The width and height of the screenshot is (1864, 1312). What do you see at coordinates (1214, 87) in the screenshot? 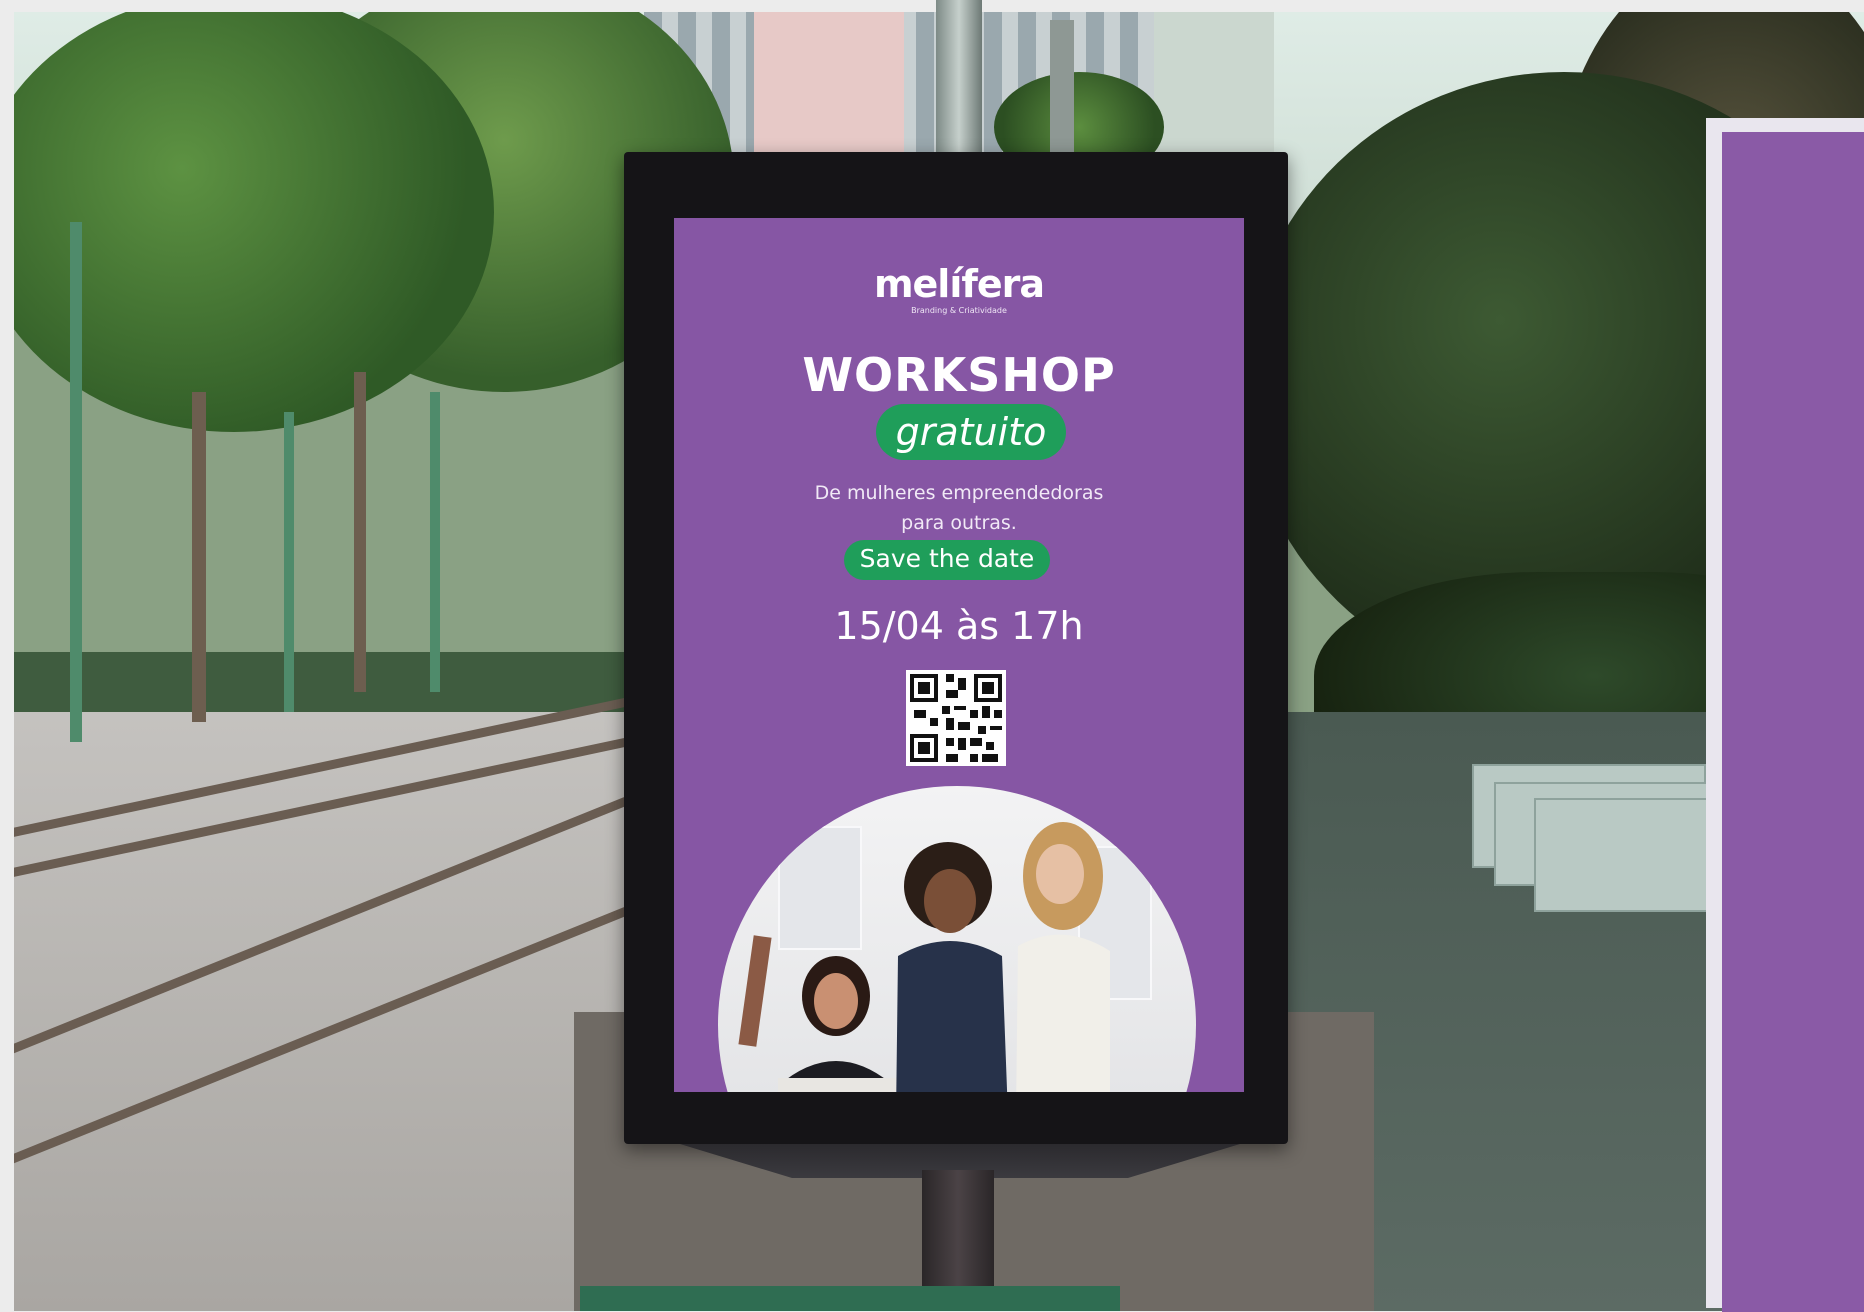
I see `glass-building` at bounding box center [1214, 87].